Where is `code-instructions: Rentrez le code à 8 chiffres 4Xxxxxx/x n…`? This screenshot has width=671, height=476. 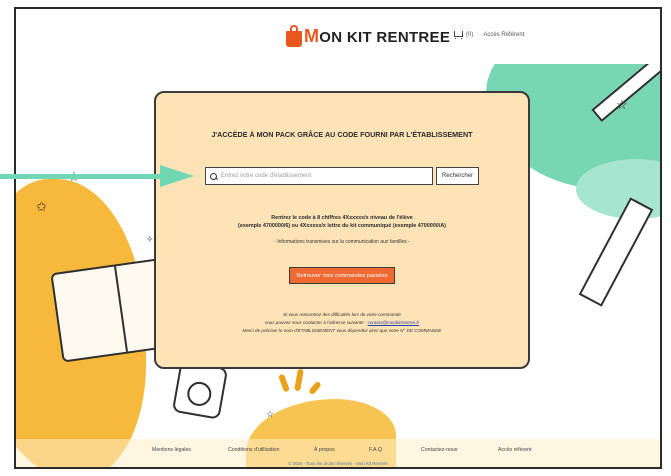 code-instructions: Rentrez le code à 8 chiffres 4Xxxxxx/x n… is located at coordinates (342, 222).